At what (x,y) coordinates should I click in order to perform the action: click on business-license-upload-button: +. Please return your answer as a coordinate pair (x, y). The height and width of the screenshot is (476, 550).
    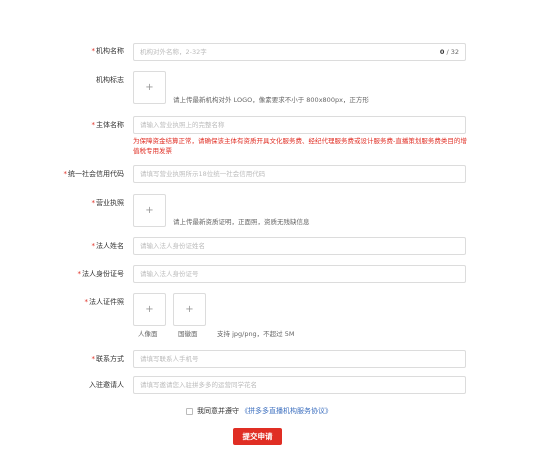
    Looking at the image, I should click on (149, 210).